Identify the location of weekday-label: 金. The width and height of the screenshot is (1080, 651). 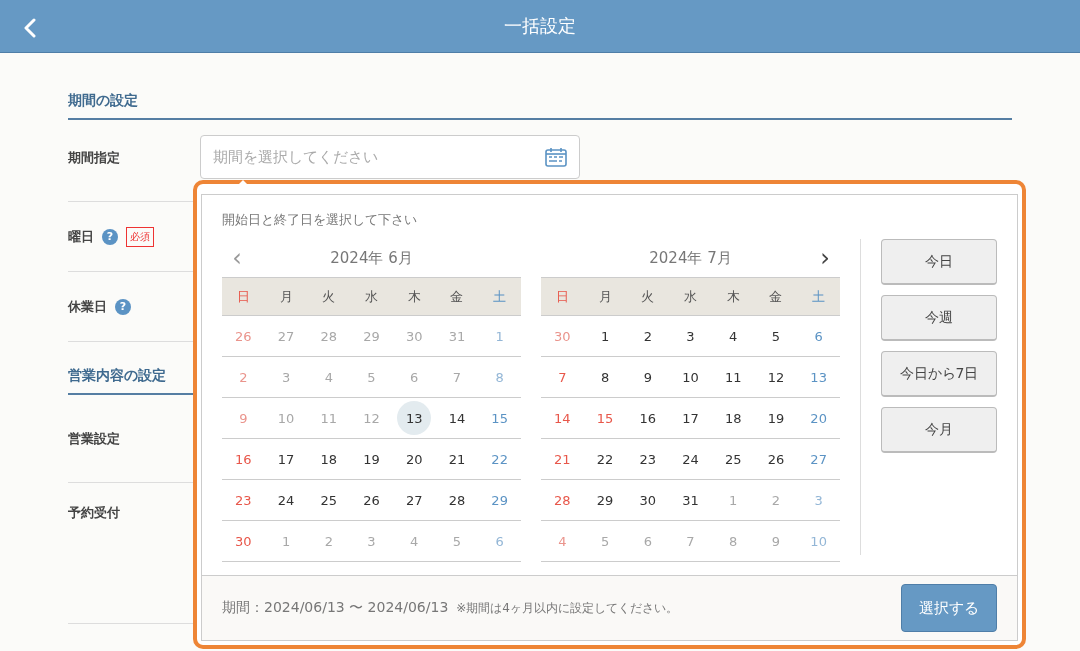
(776, 296).